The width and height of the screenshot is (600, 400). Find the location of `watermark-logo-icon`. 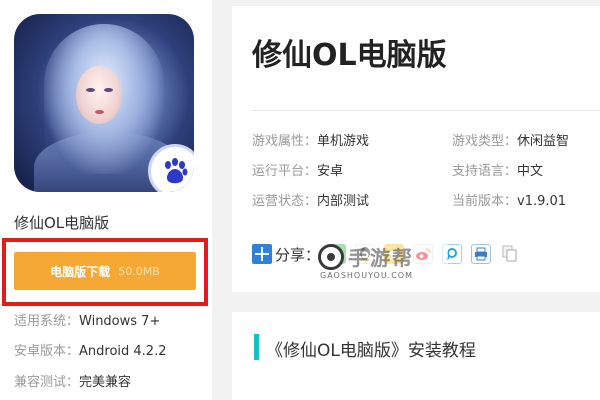

watermark-logo-icon is located at coordinates (331, 257).